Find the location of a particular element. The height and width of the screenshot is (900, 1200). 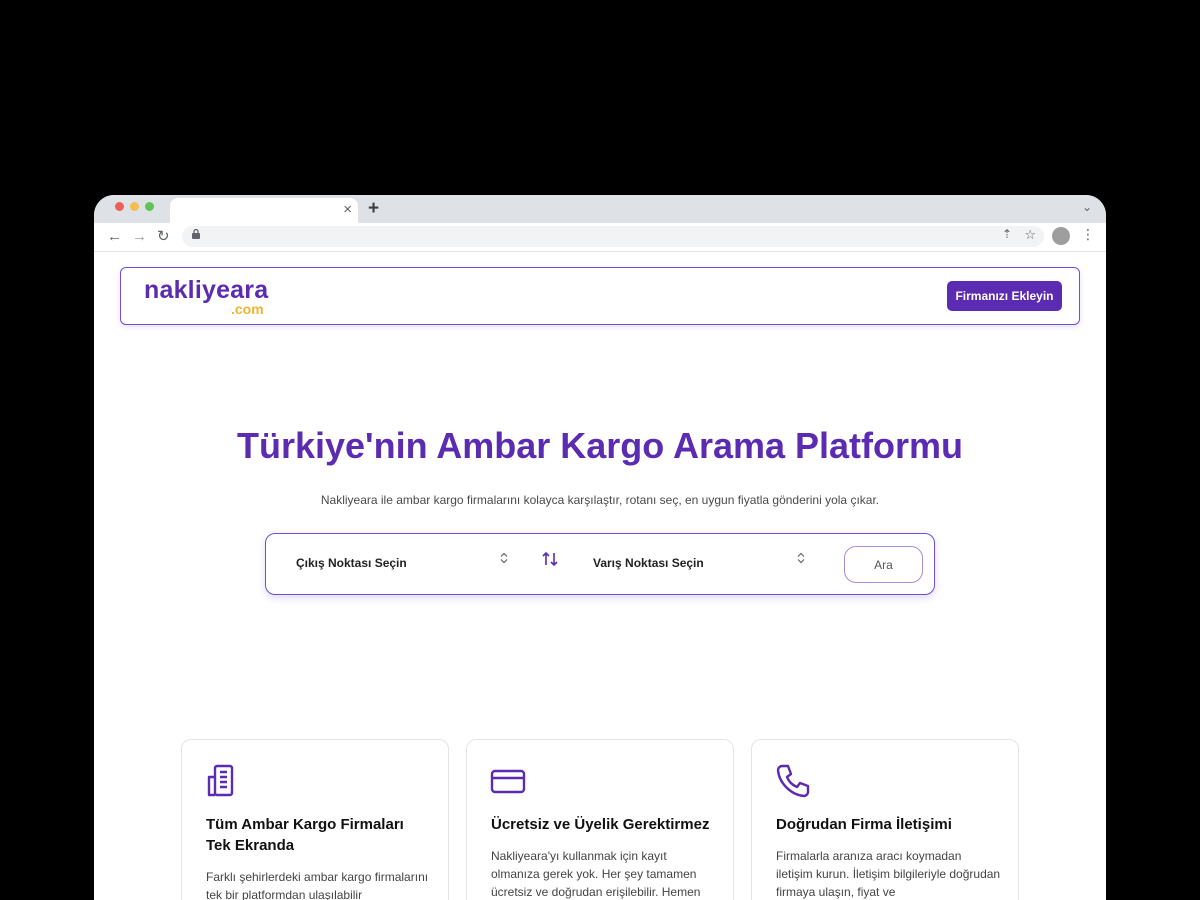

destination-select: Varış Noktası Seçin is located at coordinates (648, 563).